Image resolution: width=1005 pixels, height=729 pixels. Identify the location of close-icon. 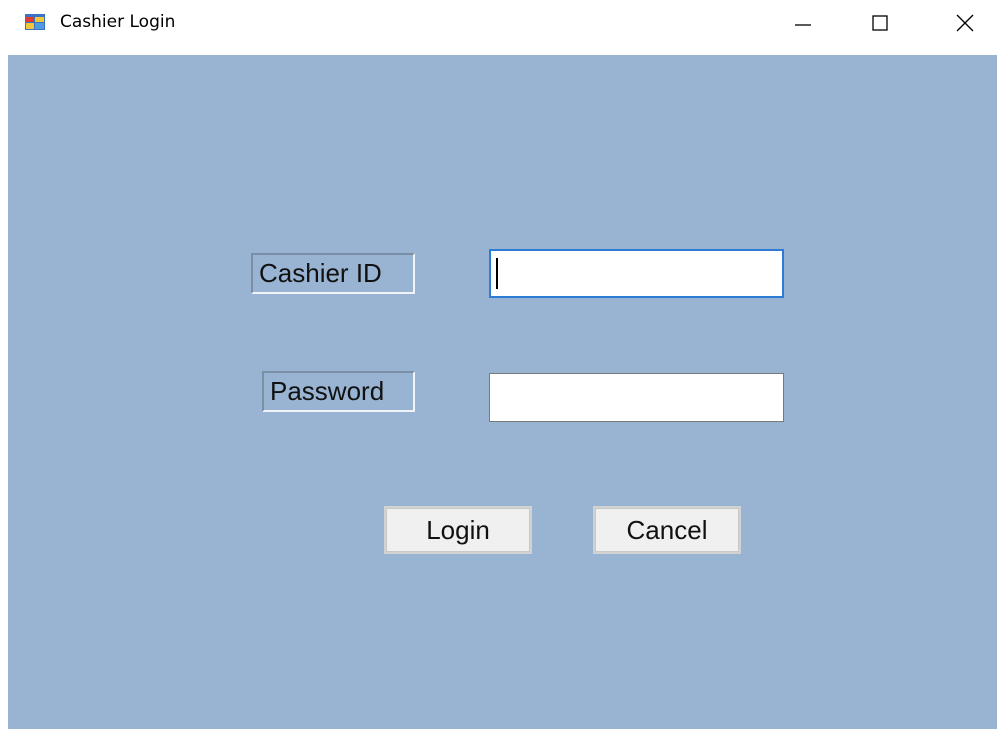
(965, 23).